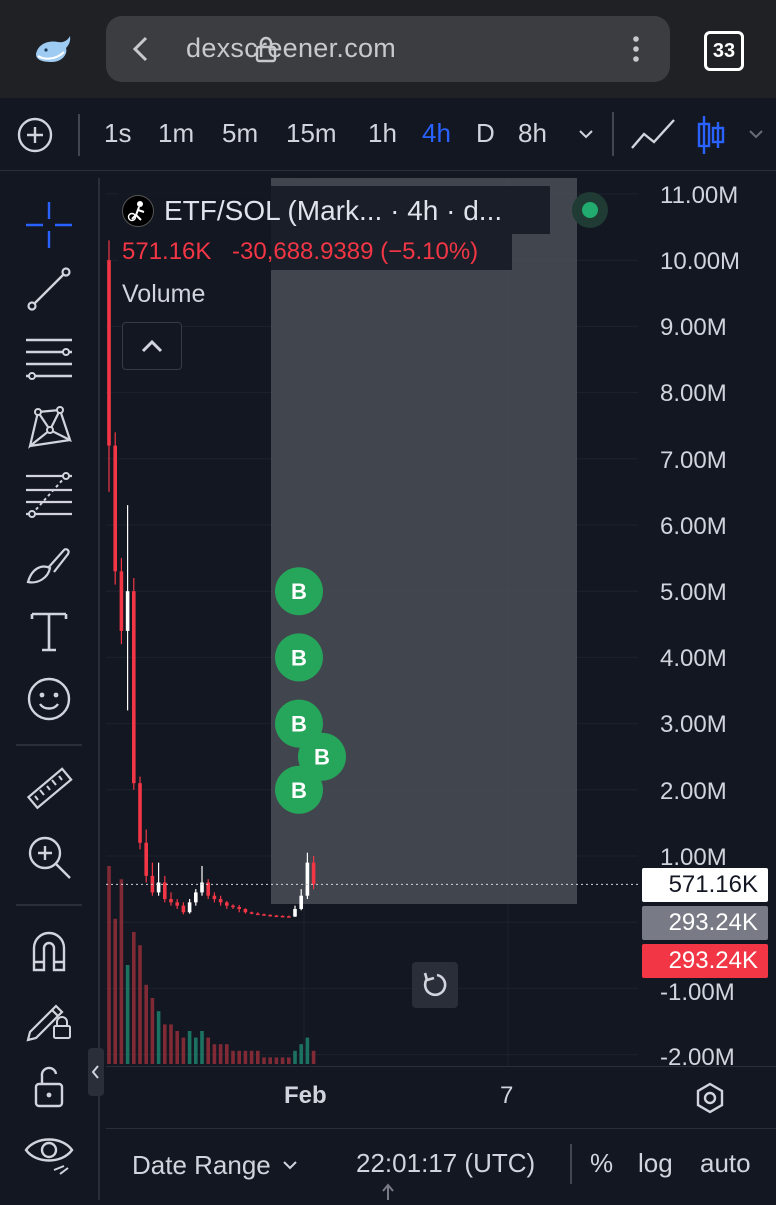 The image size is (776, 1205). What do you see at coordinates (697, 992) in the screenshot?
I see `price-tick: -1.00M` at bounding box center [697, 992].